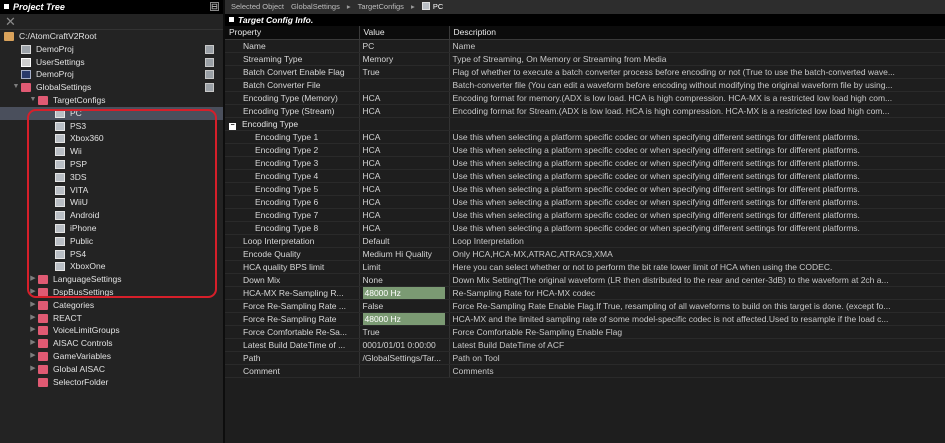 Image resolution: width=945 pixels, height=443 pixels. Describe the element at coordinates (111, 343) in the screenshot. I see `tree-item: ▶ AISAC Controls` at that location.